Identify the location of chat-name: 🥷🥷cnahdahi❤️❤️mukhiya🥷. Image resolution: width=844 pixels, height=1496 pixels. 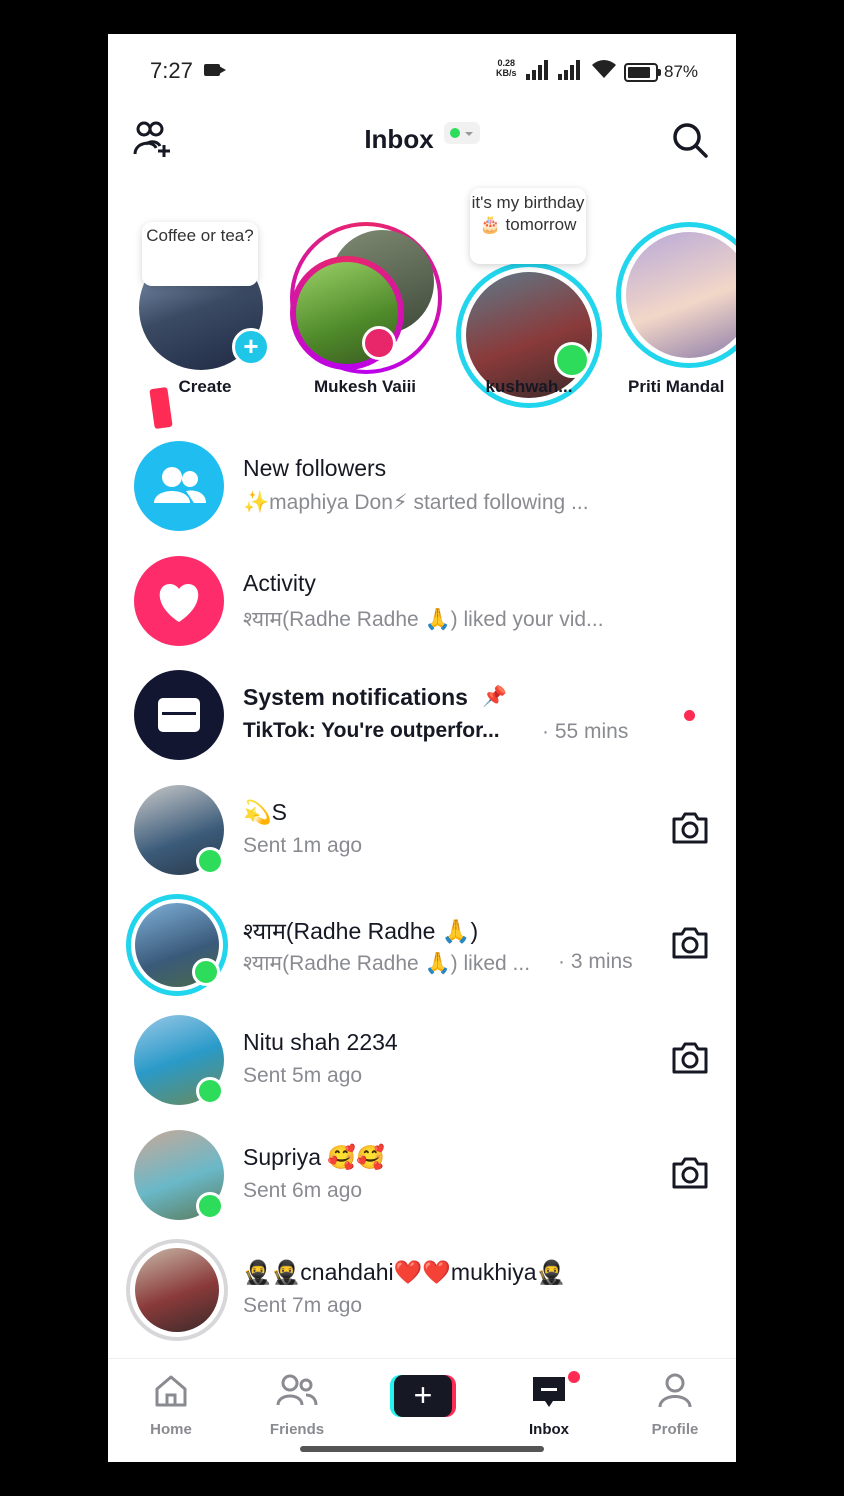
(404, 1272).